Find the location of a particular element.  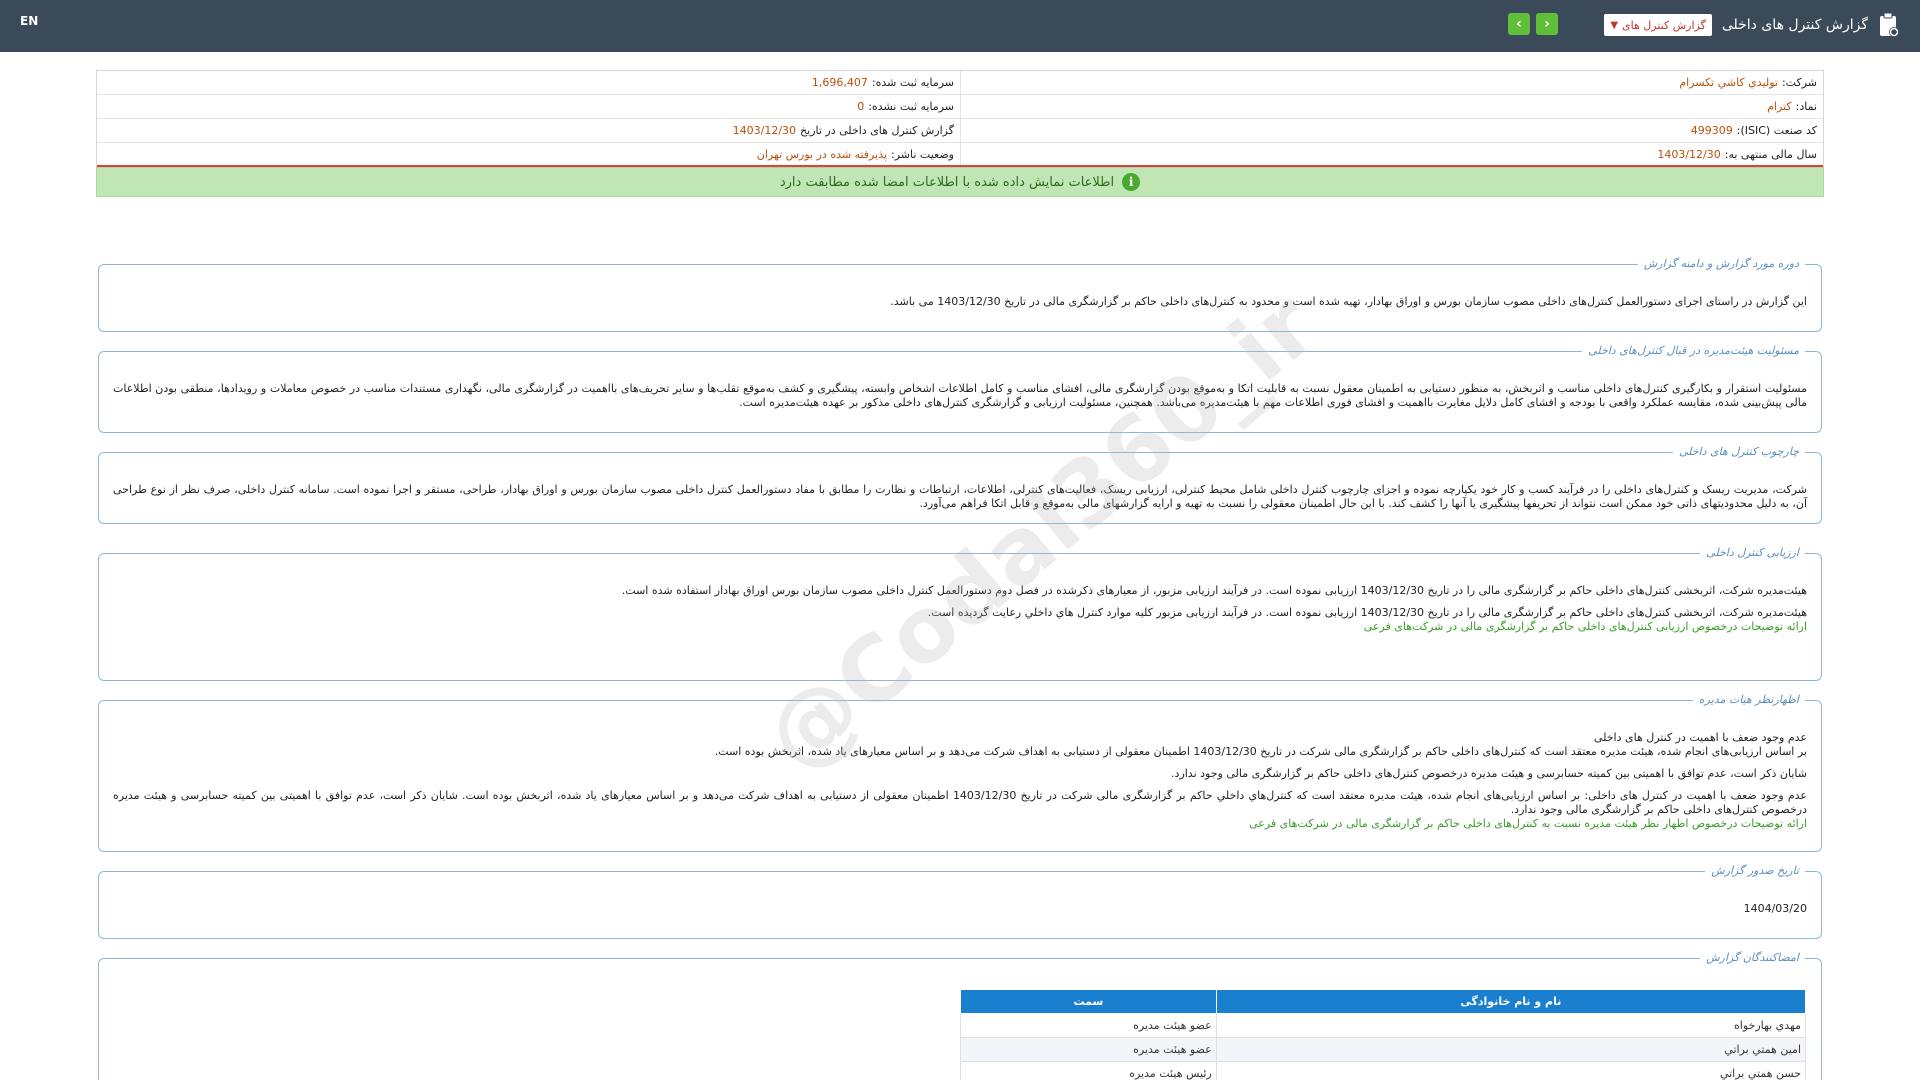

fiscal-label: سال مالی منتهی به: is located at coordinates (1770, 154).